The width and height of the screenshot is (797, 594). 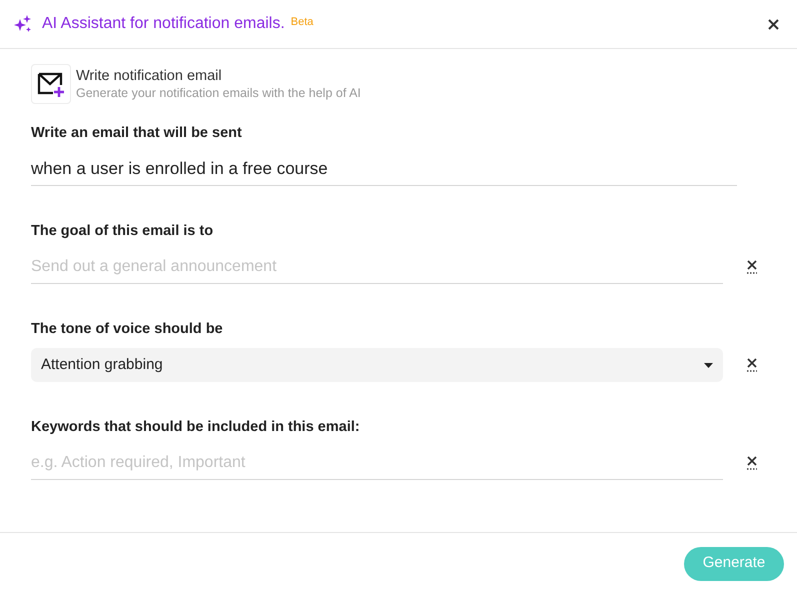 What do you see at coordinates (149, 75) in the screenshot?
I see `intro-title: Write notification email` at bounding box center [149, 75].